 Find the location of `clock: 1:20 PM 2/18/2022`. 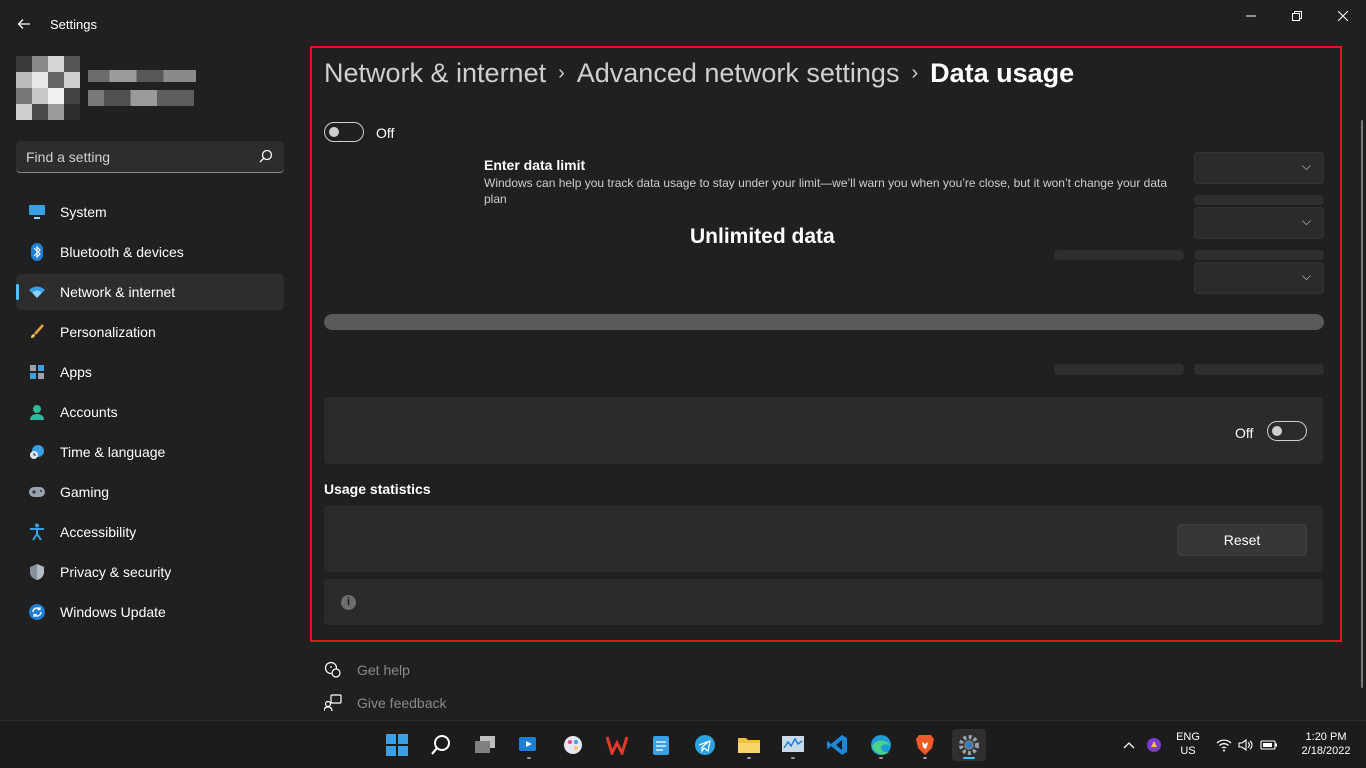

clock: 1:20 PM 2/18/2022 is located at coordinates (1326, 744).